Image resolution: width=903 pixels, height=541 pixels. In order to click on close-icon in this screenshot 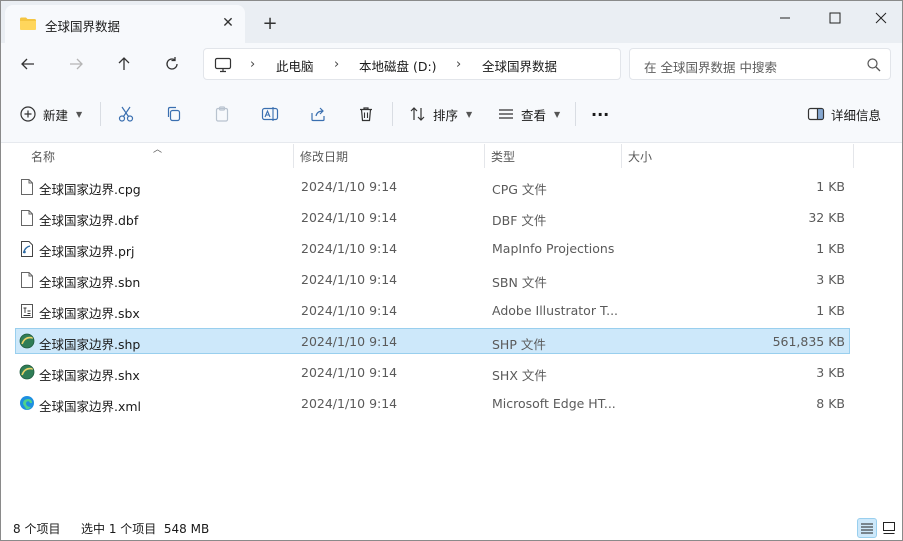, I will do `click(881, 18)`.